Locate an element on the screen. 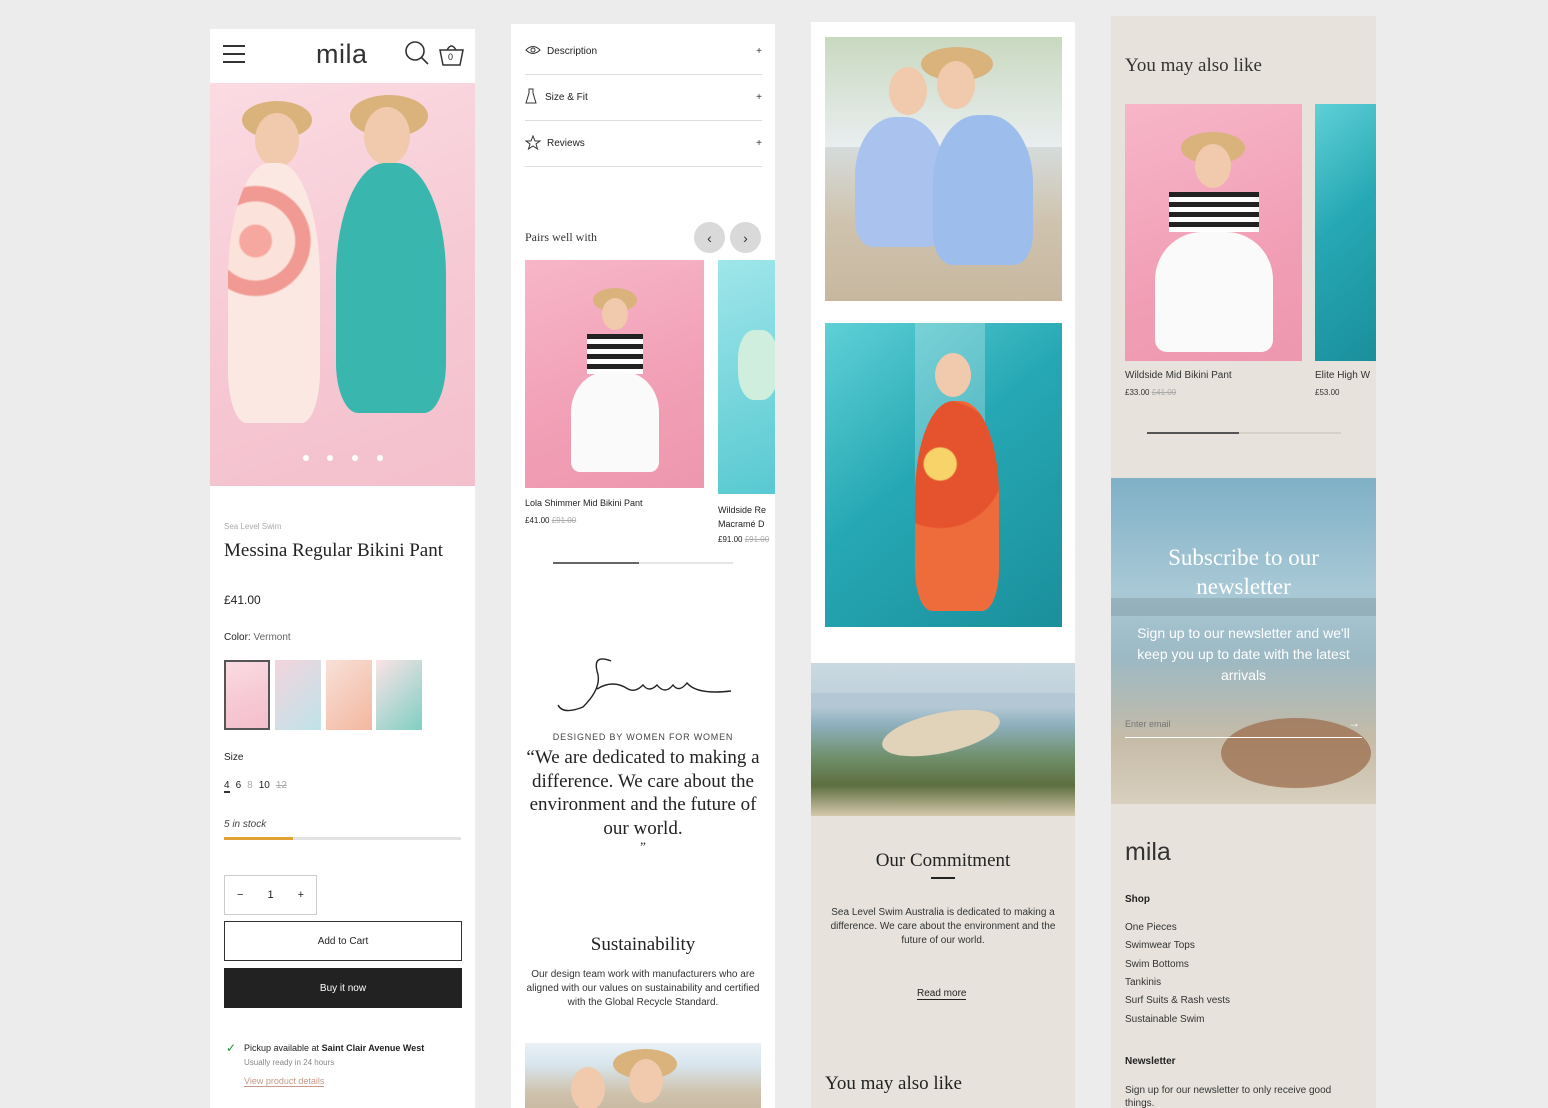 This screenshot has height=1108, width=1548. commitment-divider is located at coordinates (943, 878).